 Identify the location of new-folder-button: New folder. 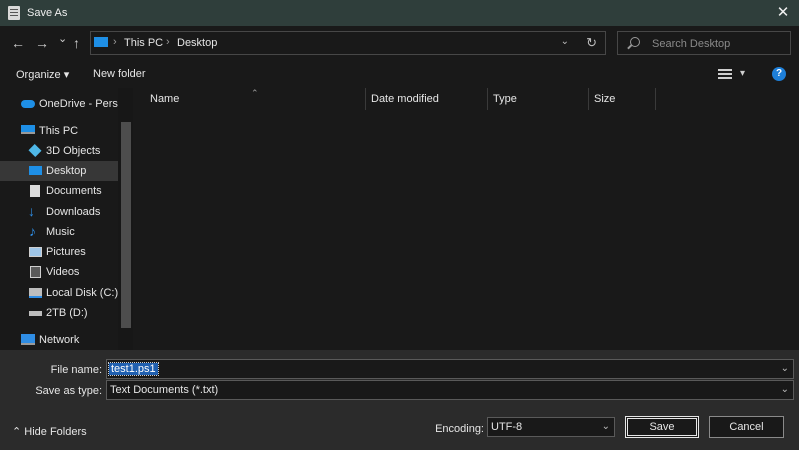
(119, 74).